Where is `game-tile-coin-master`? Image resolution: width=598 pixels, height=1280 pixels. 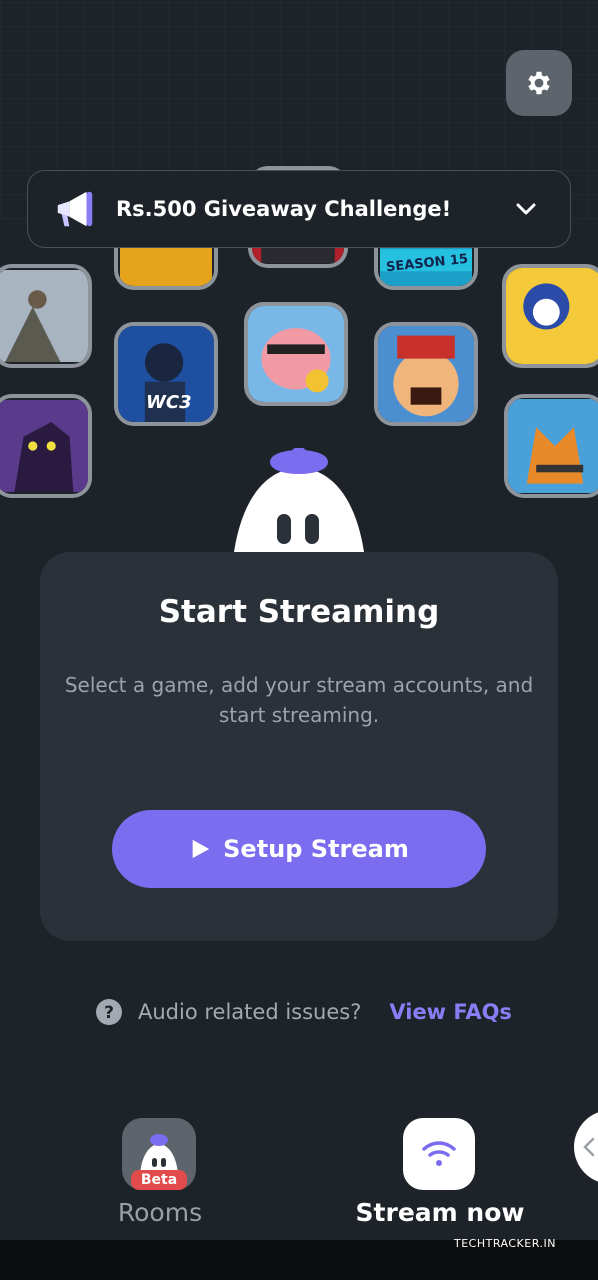 game-tile-coin-master is located at coordinates (296, 354).